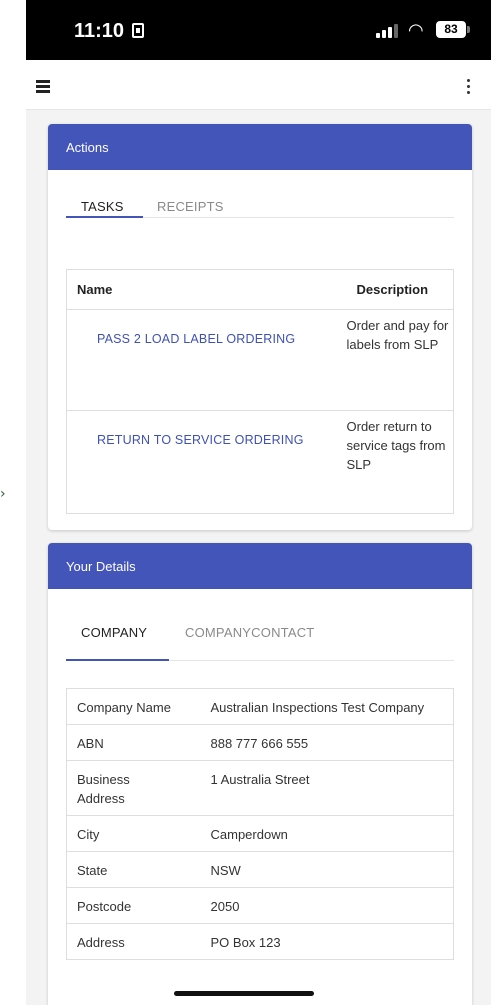 This screenshot has height=1005, width=500. Describe the element at coordinates (468, 86) in the screenshot. I see `more-vert-icon` at that location.